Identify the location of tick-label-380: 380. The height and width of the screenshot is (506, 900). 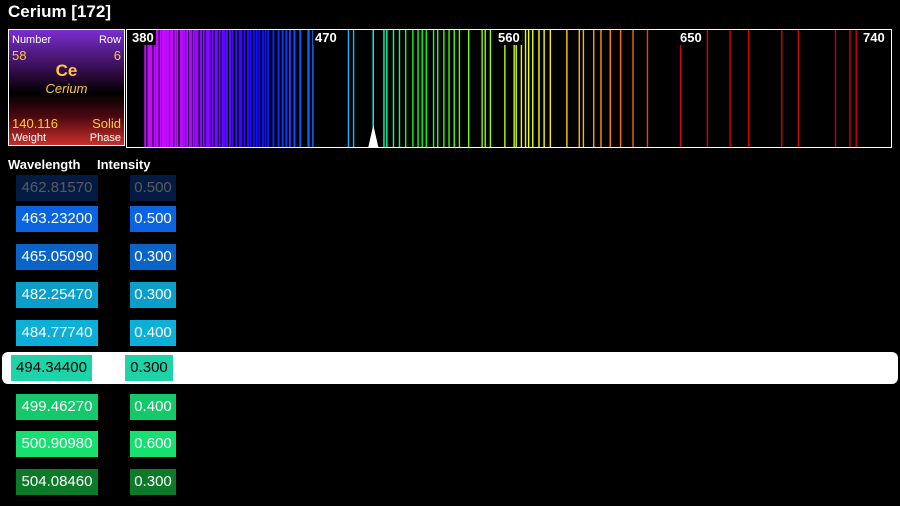
(143, 37).